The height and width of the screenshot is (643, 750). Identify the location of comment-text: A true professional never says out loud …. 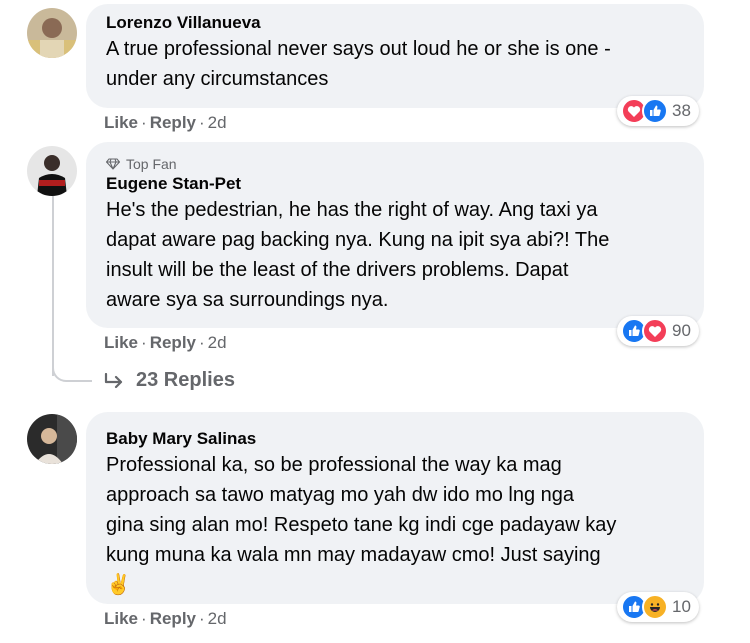
(395, 64).